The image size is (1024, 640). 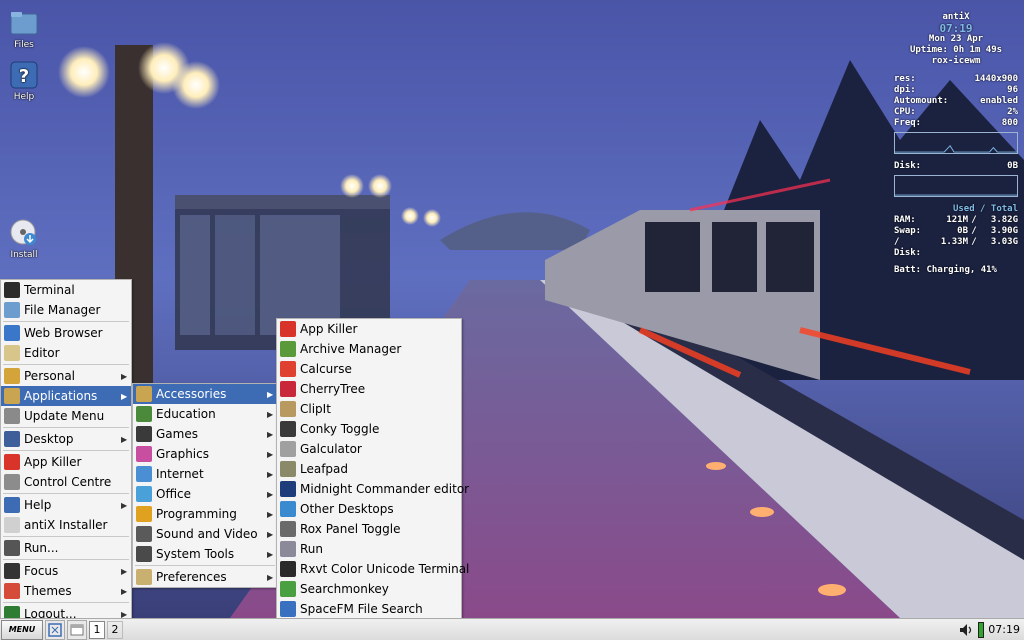 What do you see at coordinates (66, 416) in the screenshot?
I see `menu-item-update-menu: Update Menu` at bounding box center [66, 416].